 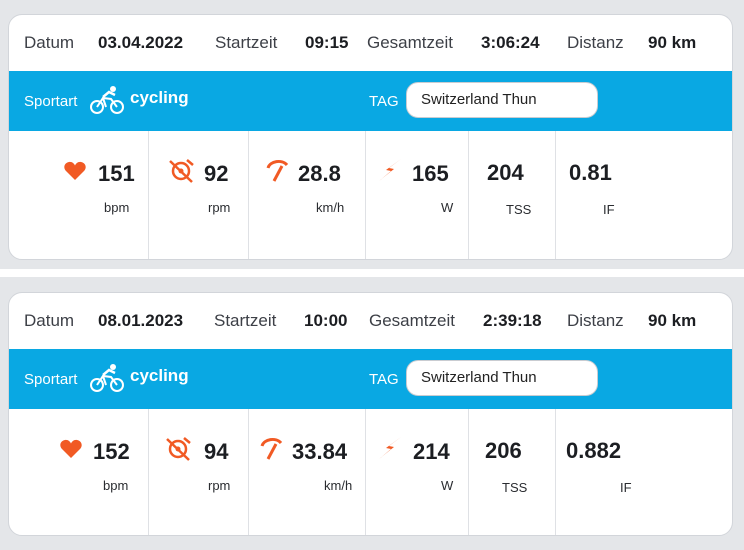 What do you see at coordinates (141, 42) in the screenshot?
I see `datum-value: 03.04.2022` at bounding box center [141, 42].